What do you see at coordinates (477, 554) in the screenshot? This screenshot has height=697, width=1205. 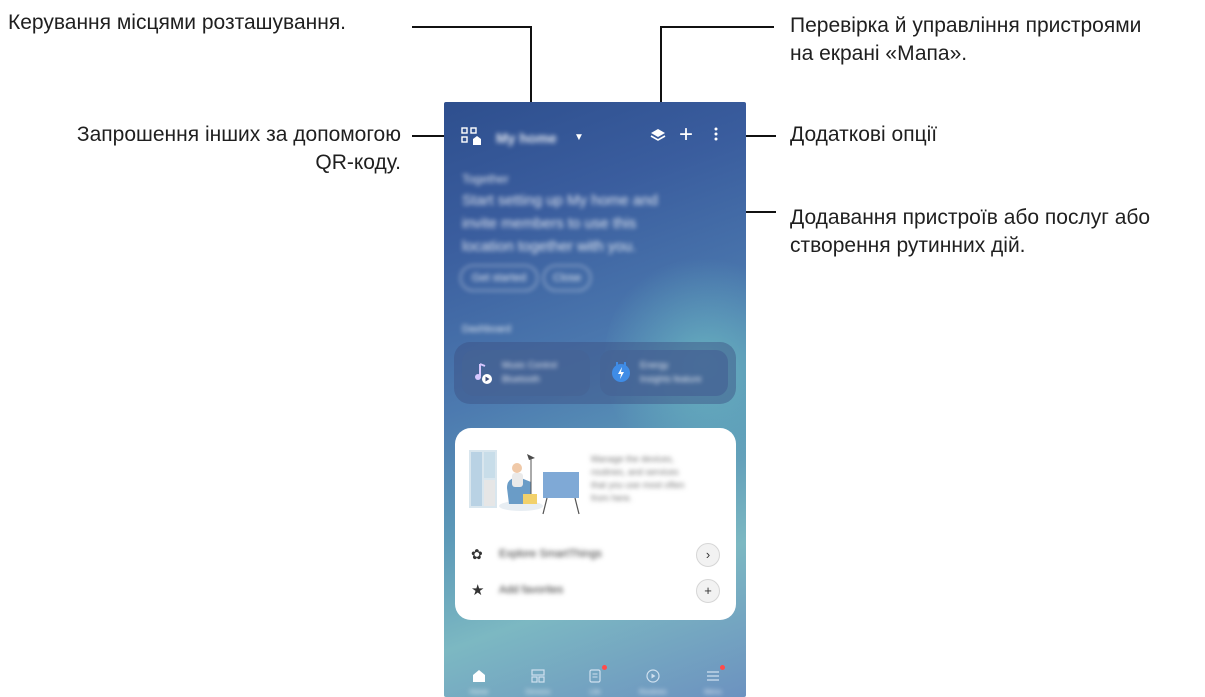 I see `smartthings-icon: ✿` at bounding box center [477, 554].